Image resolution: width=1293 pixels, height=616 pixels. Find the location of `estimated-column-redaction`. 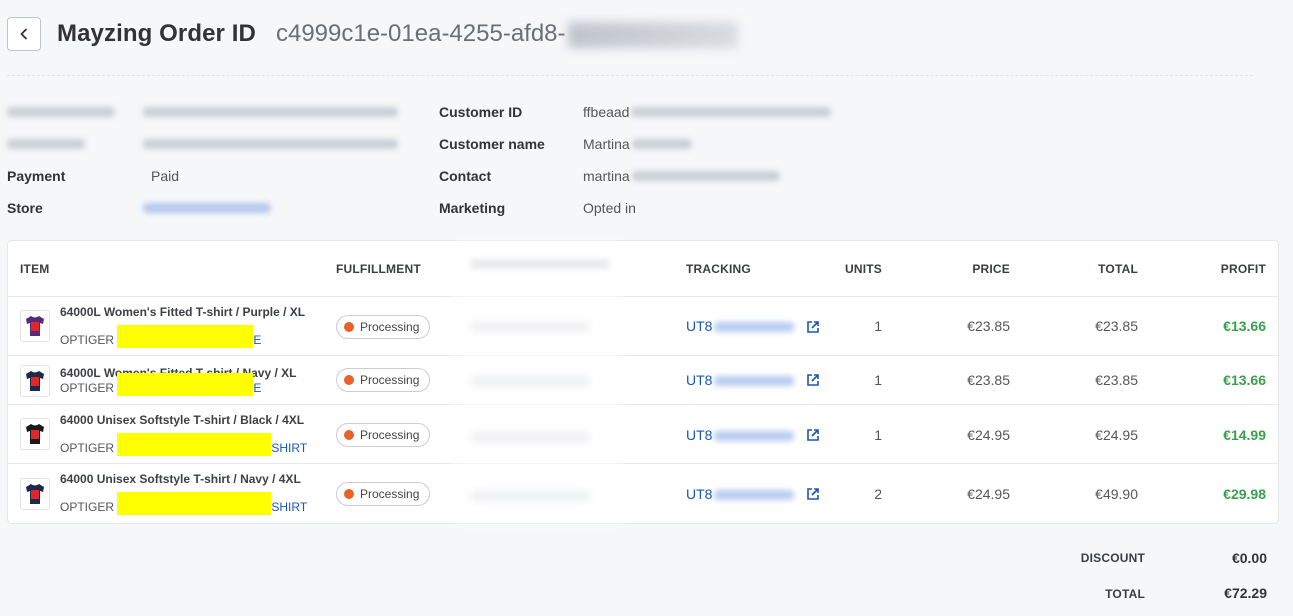

estimated-column-redaction is located at coordinates (539, 382).